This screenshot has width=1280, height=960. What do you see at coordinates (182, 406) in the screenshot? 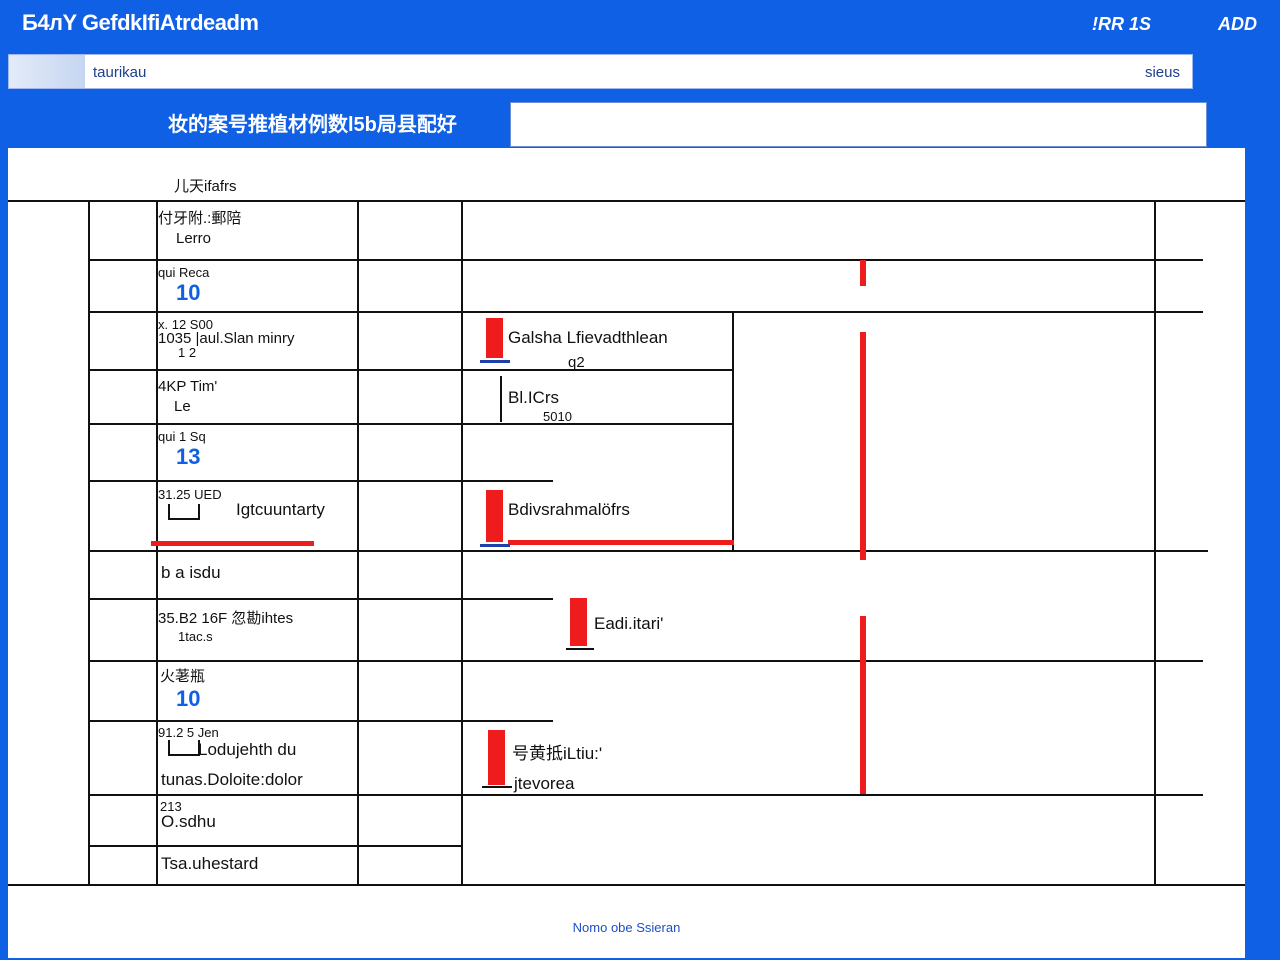
I see `row-sublabel: Le` at bounding box center [182, 406].